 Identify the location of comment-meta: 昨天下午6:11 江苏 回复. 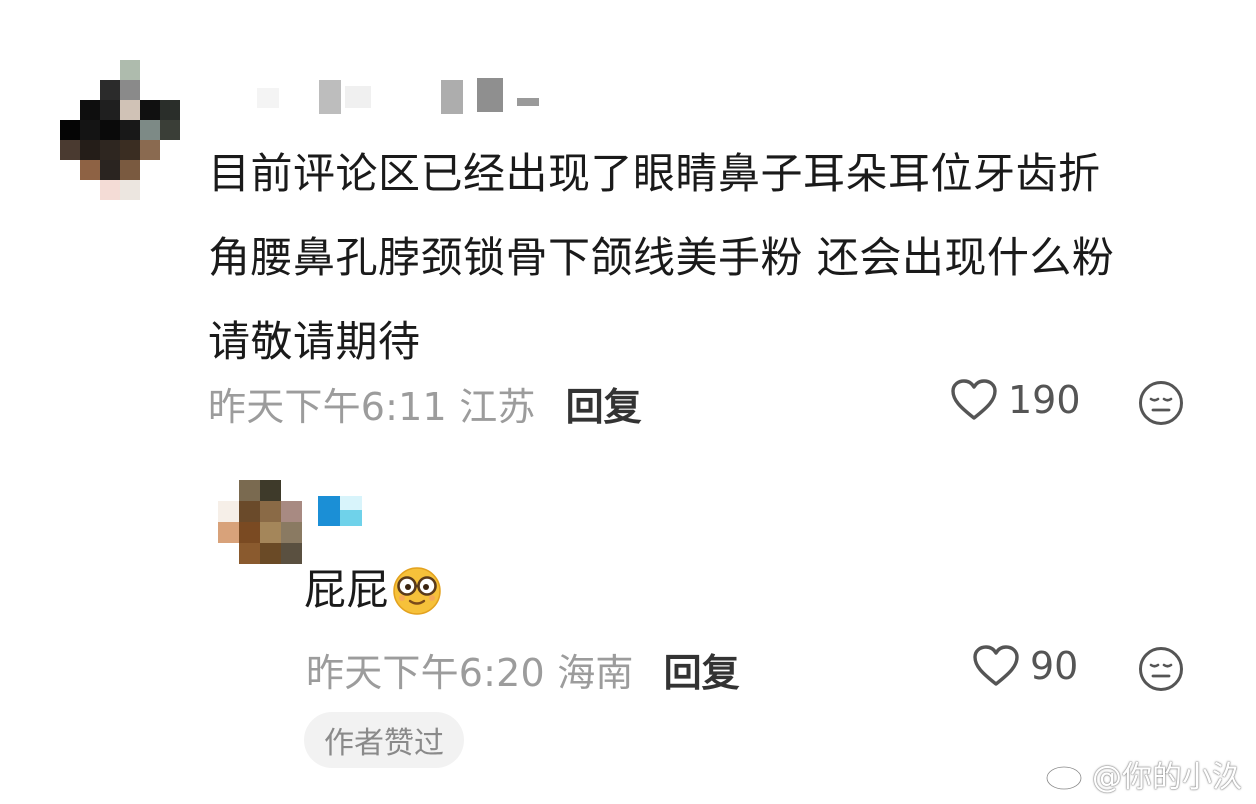
(425, 403).